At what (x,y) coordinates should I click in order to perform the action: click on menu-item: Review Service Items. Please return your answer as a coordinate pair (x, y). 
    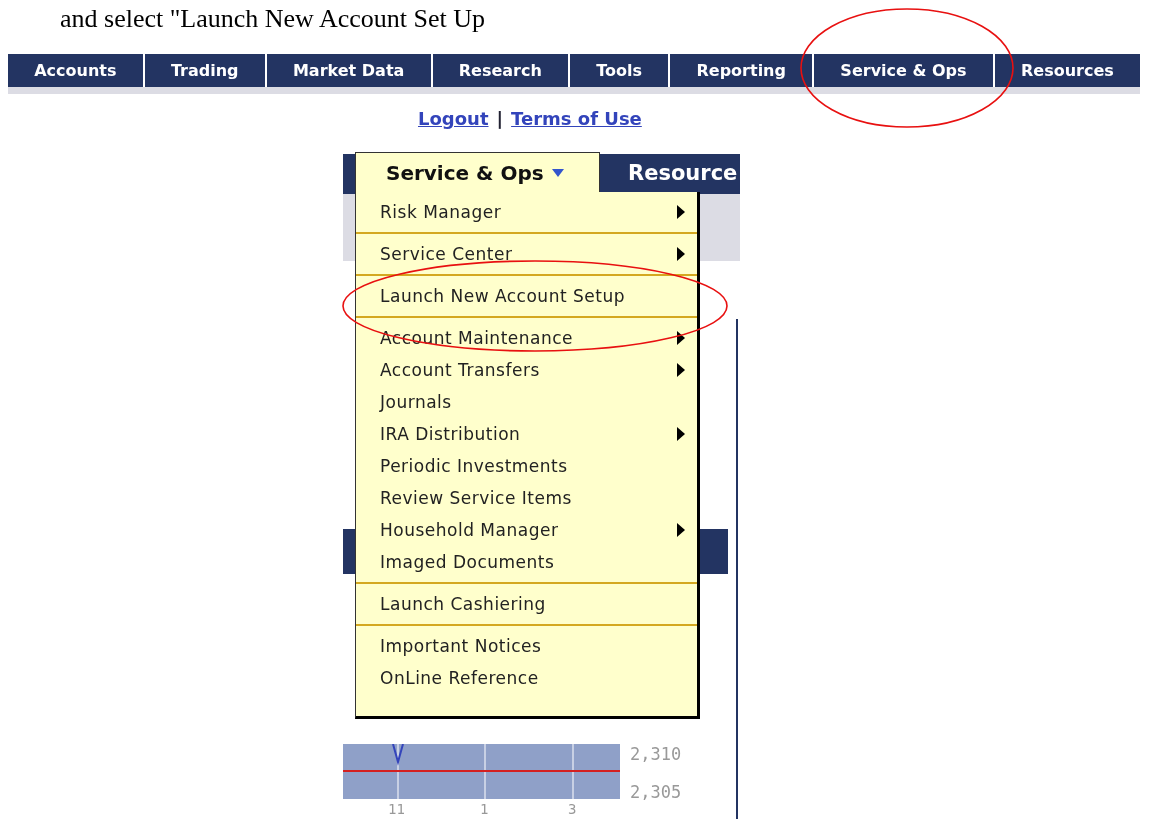
    Looking at the image, I should click on (526, 498).